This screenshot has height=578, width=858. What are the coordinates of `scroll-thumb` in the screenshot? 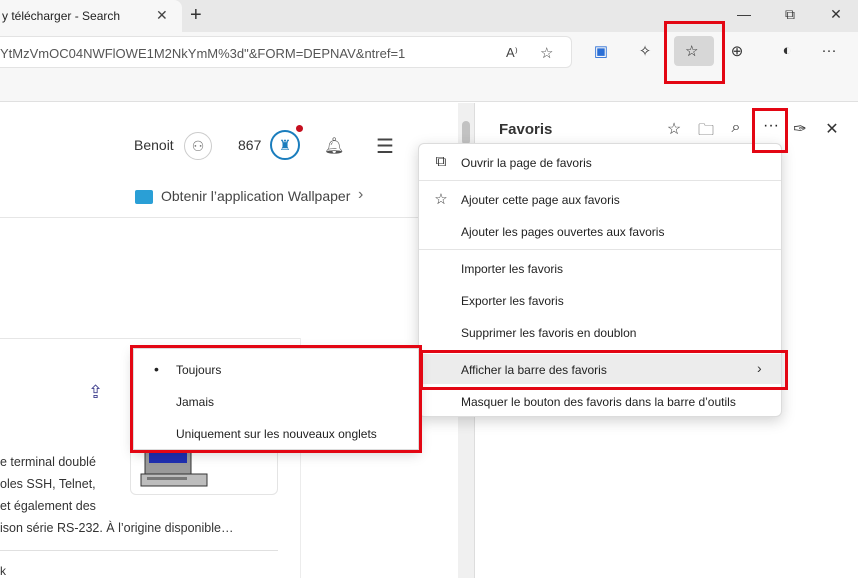 It's located at (466, 133).